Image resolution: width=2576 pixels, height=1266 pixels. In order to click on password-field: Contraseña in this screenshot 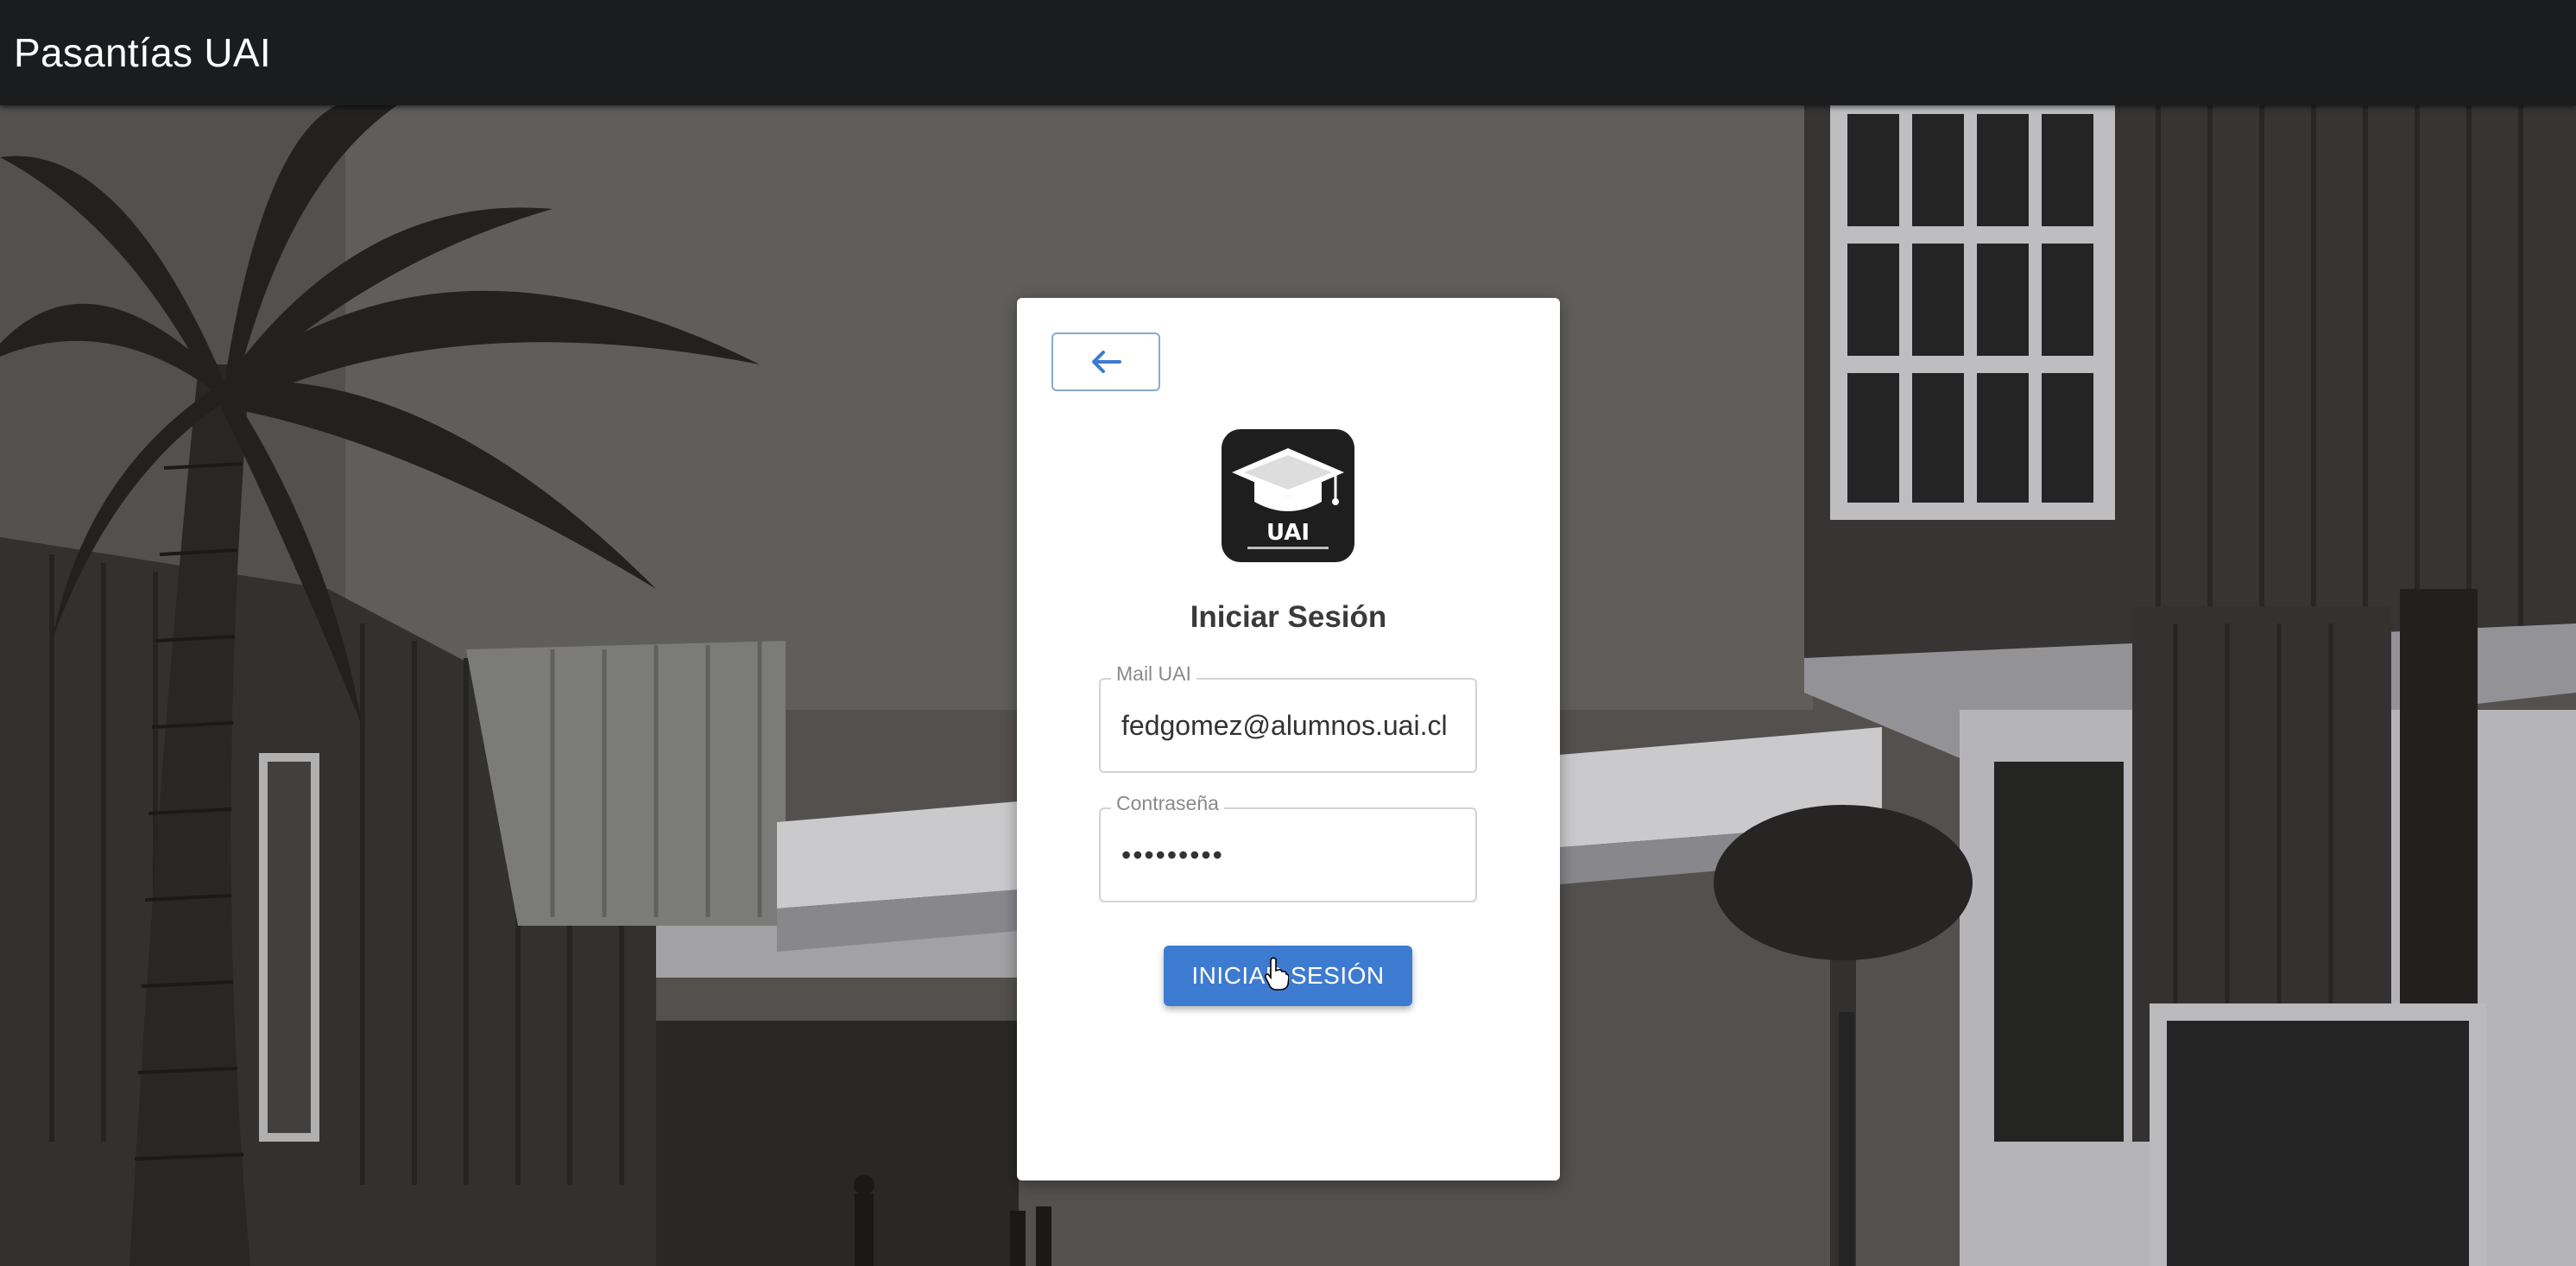, I will do `click(1288, 847)`.